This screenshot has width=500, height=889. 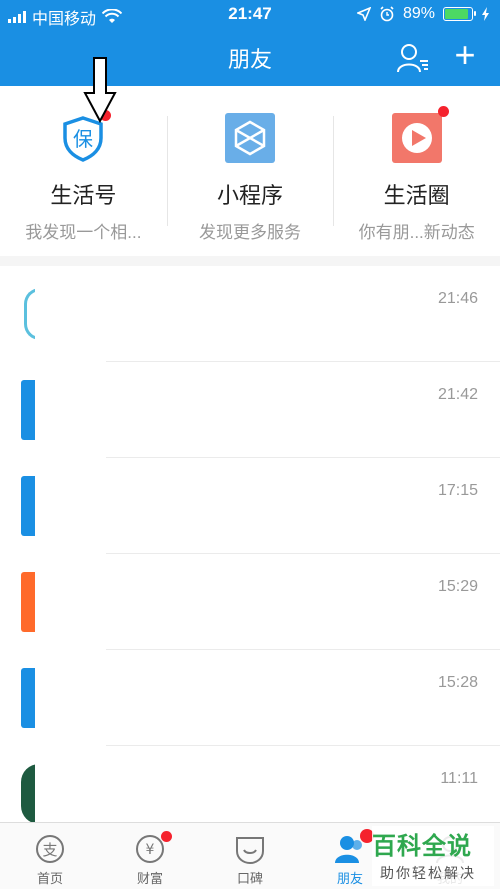 I want to click on contacts-icon, so click(x=413, y=58).